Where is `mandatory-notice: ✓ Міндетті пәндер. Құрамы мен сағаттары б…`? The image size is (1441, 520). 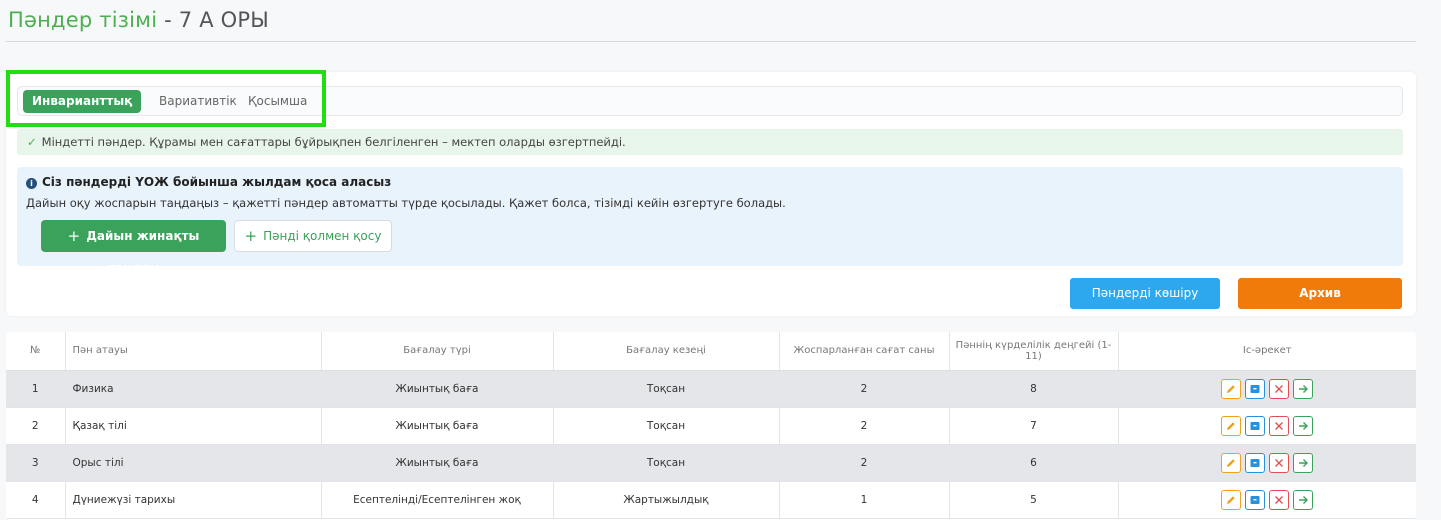
mandatory-notice: ✓ Міндетті пәндер. Құрамы мен сағаттары б… is located at coordinates (710, 142).